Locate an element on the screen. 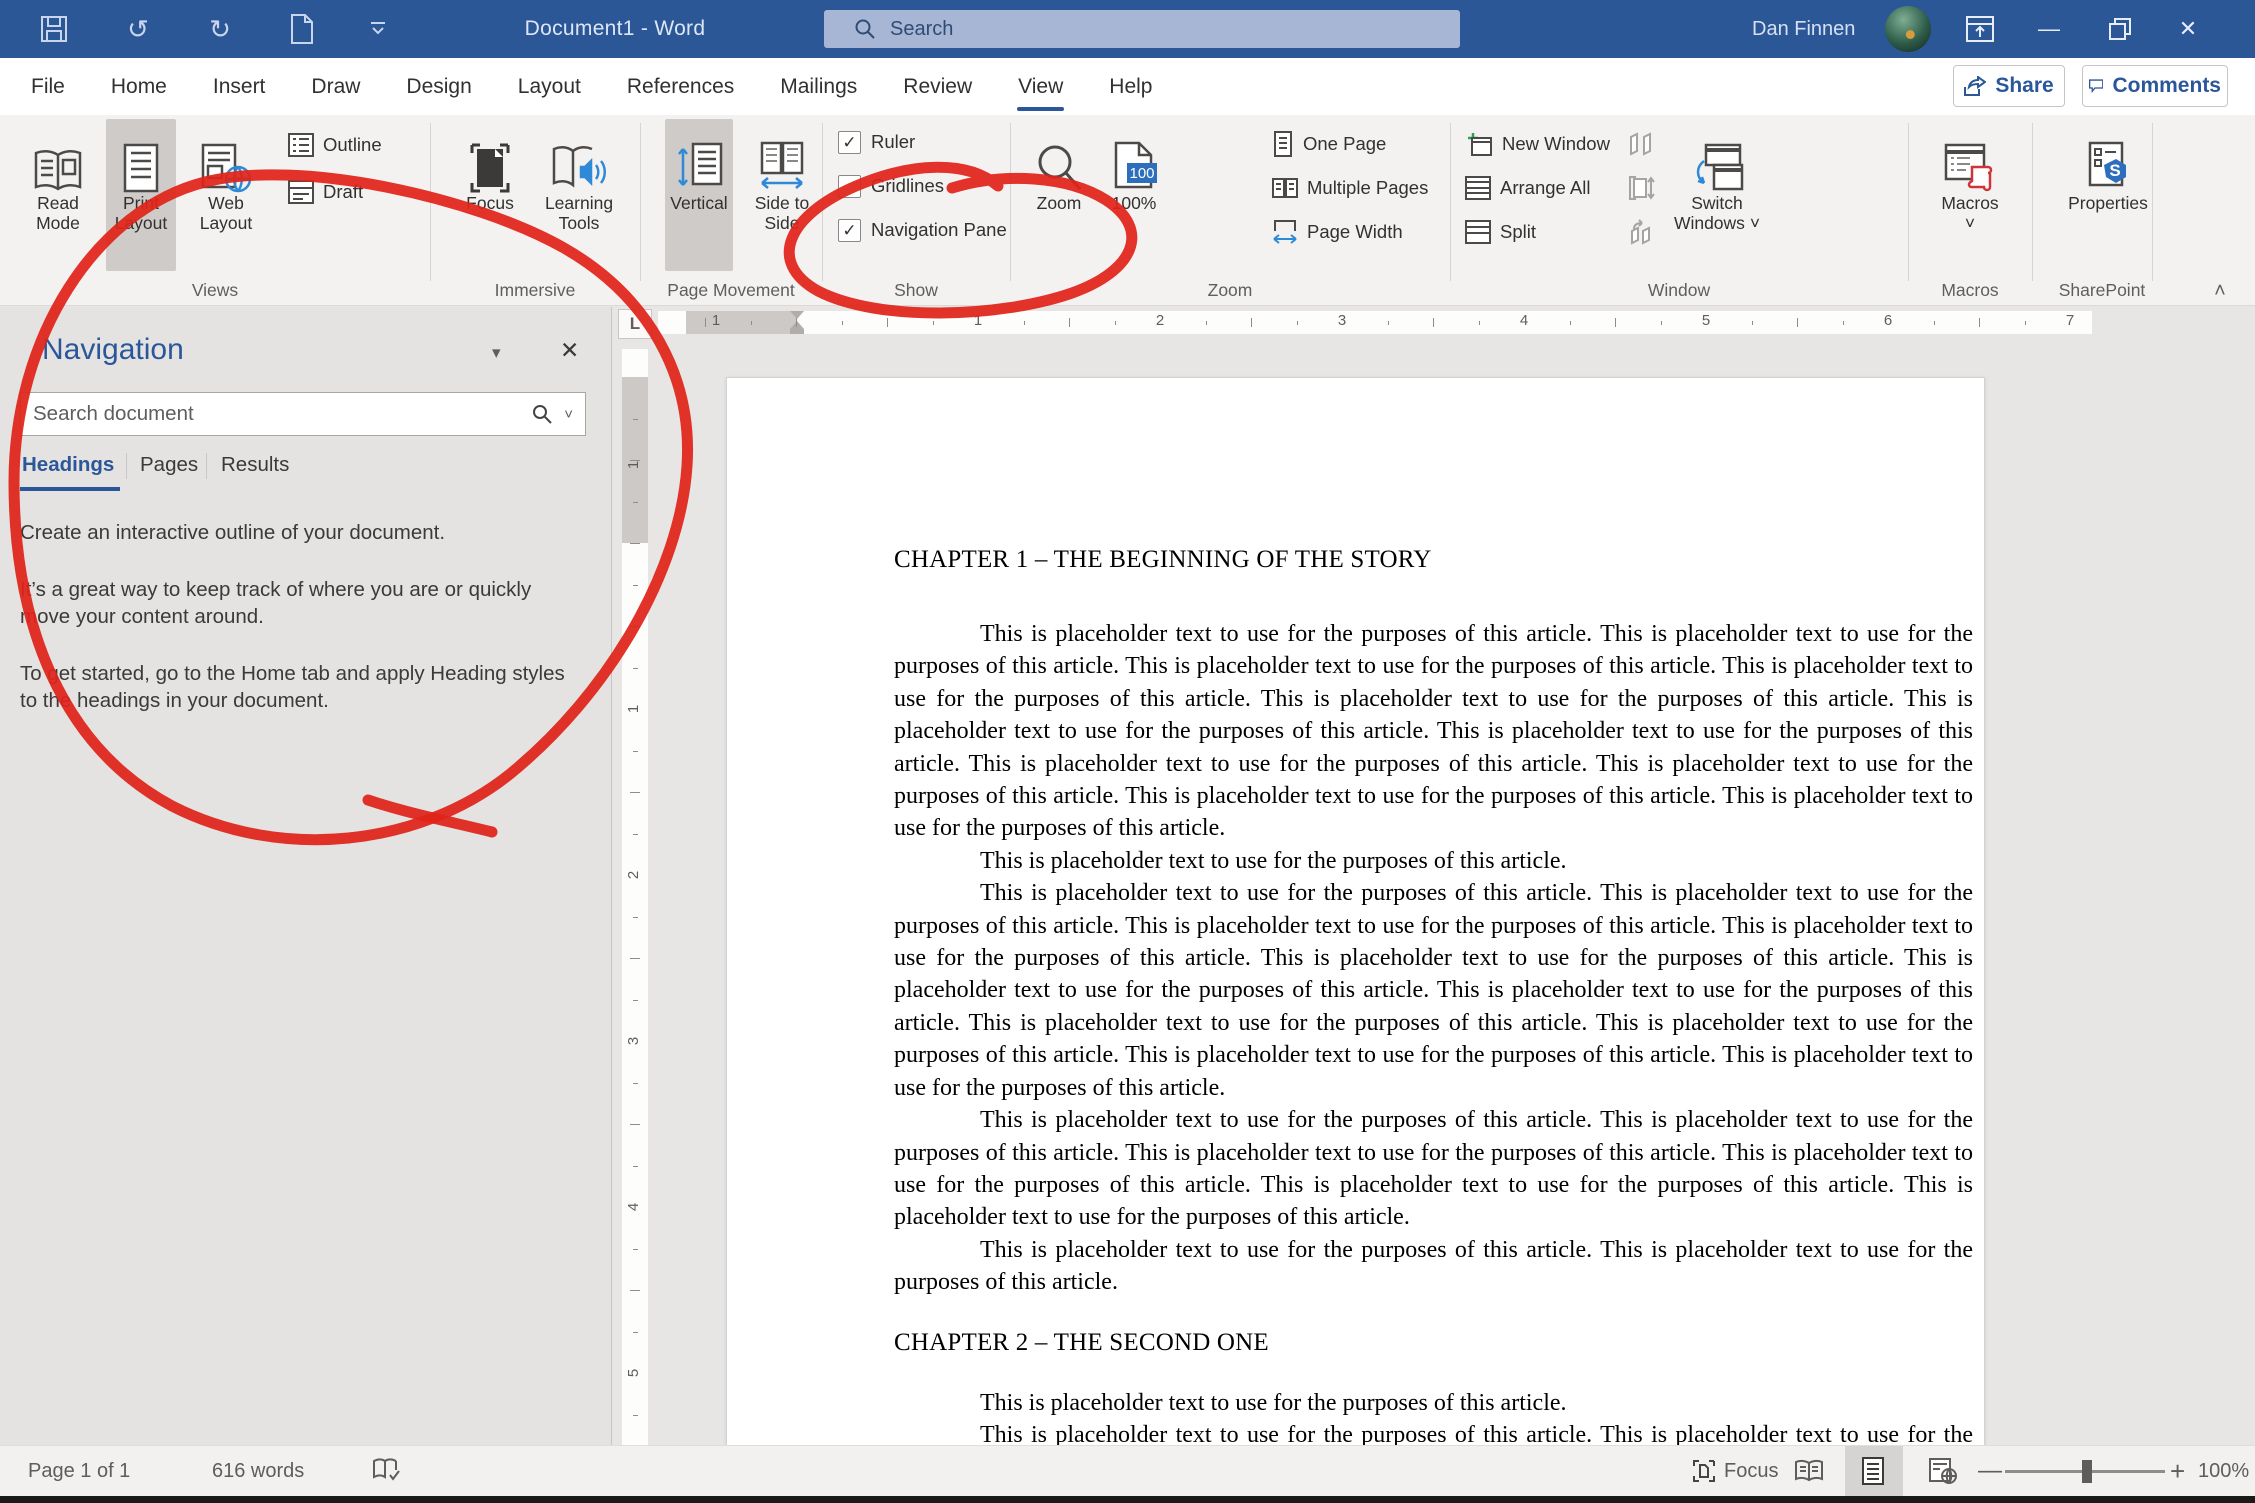  share-button: Share is located at coordinates (2009, 86).